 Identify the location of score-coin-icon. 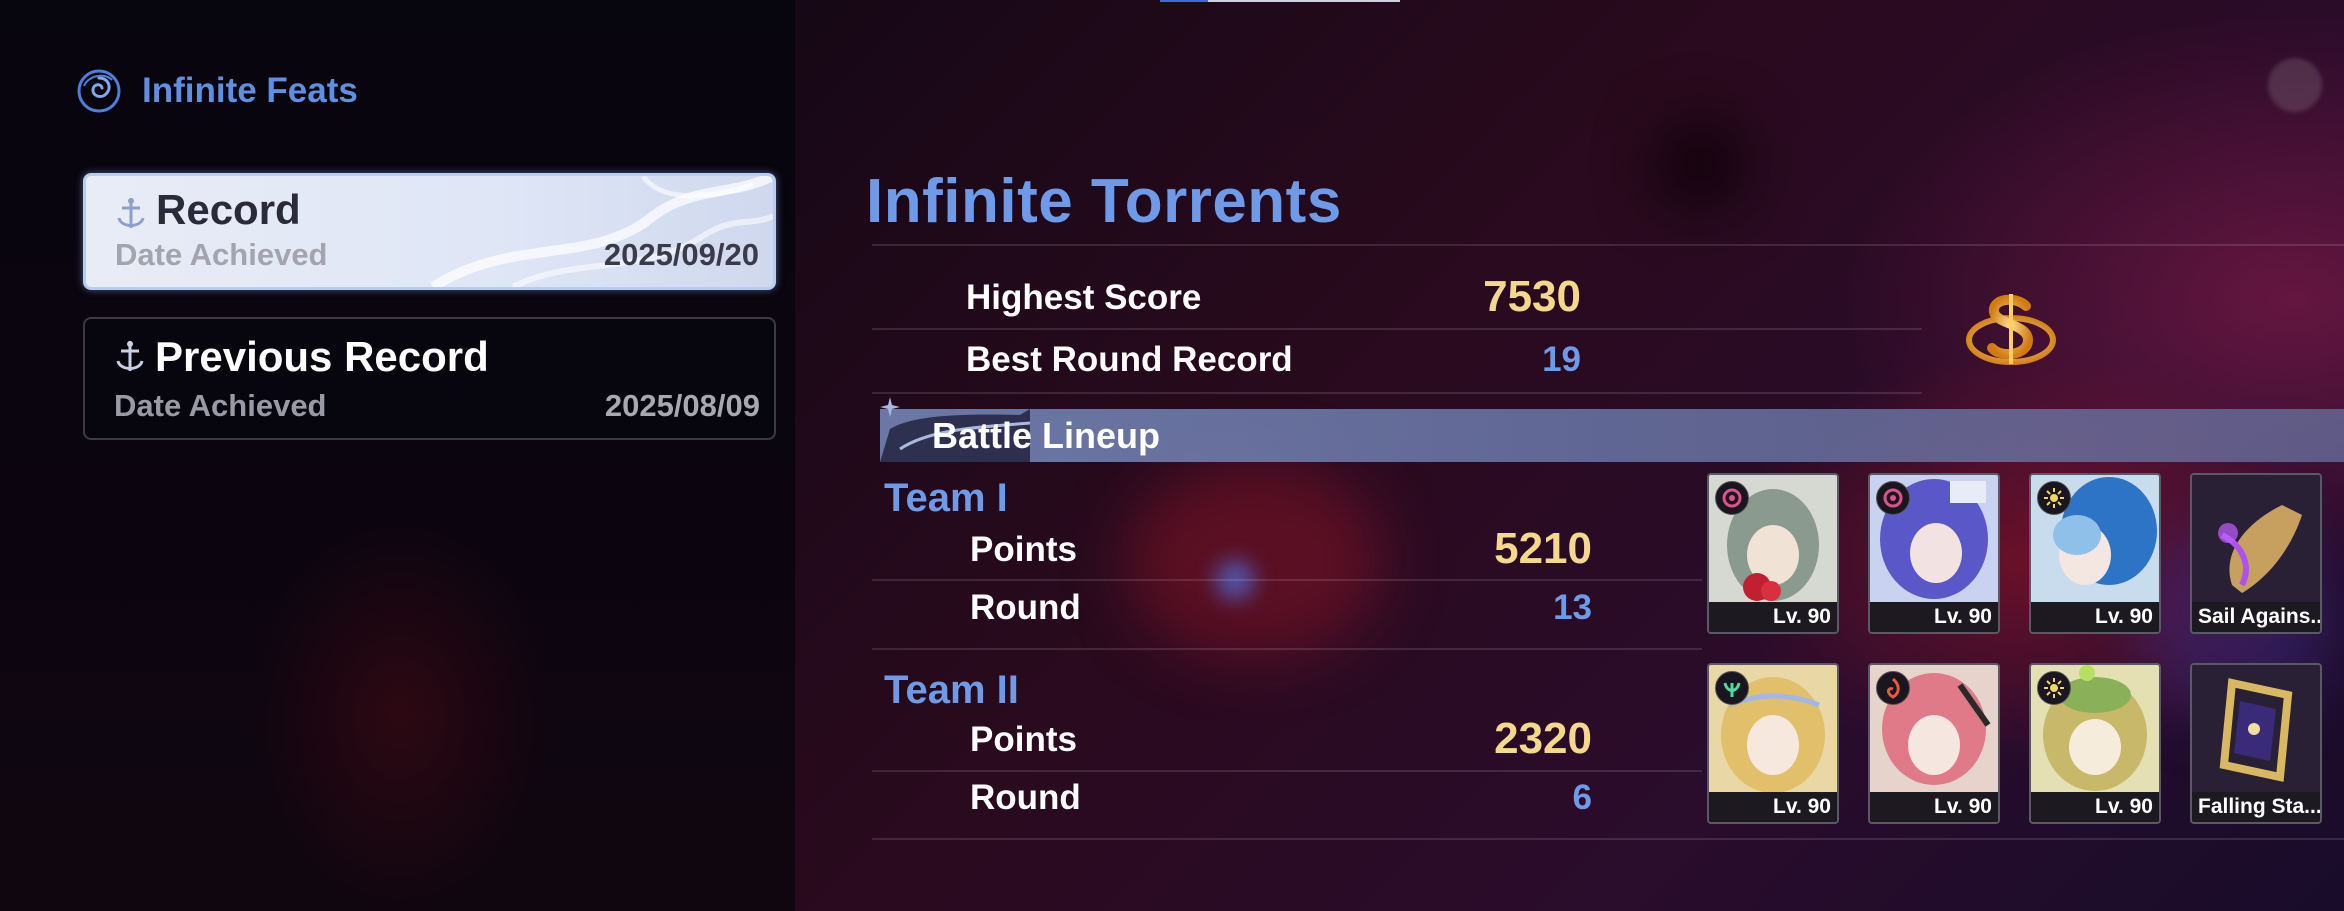
(2011, 329).